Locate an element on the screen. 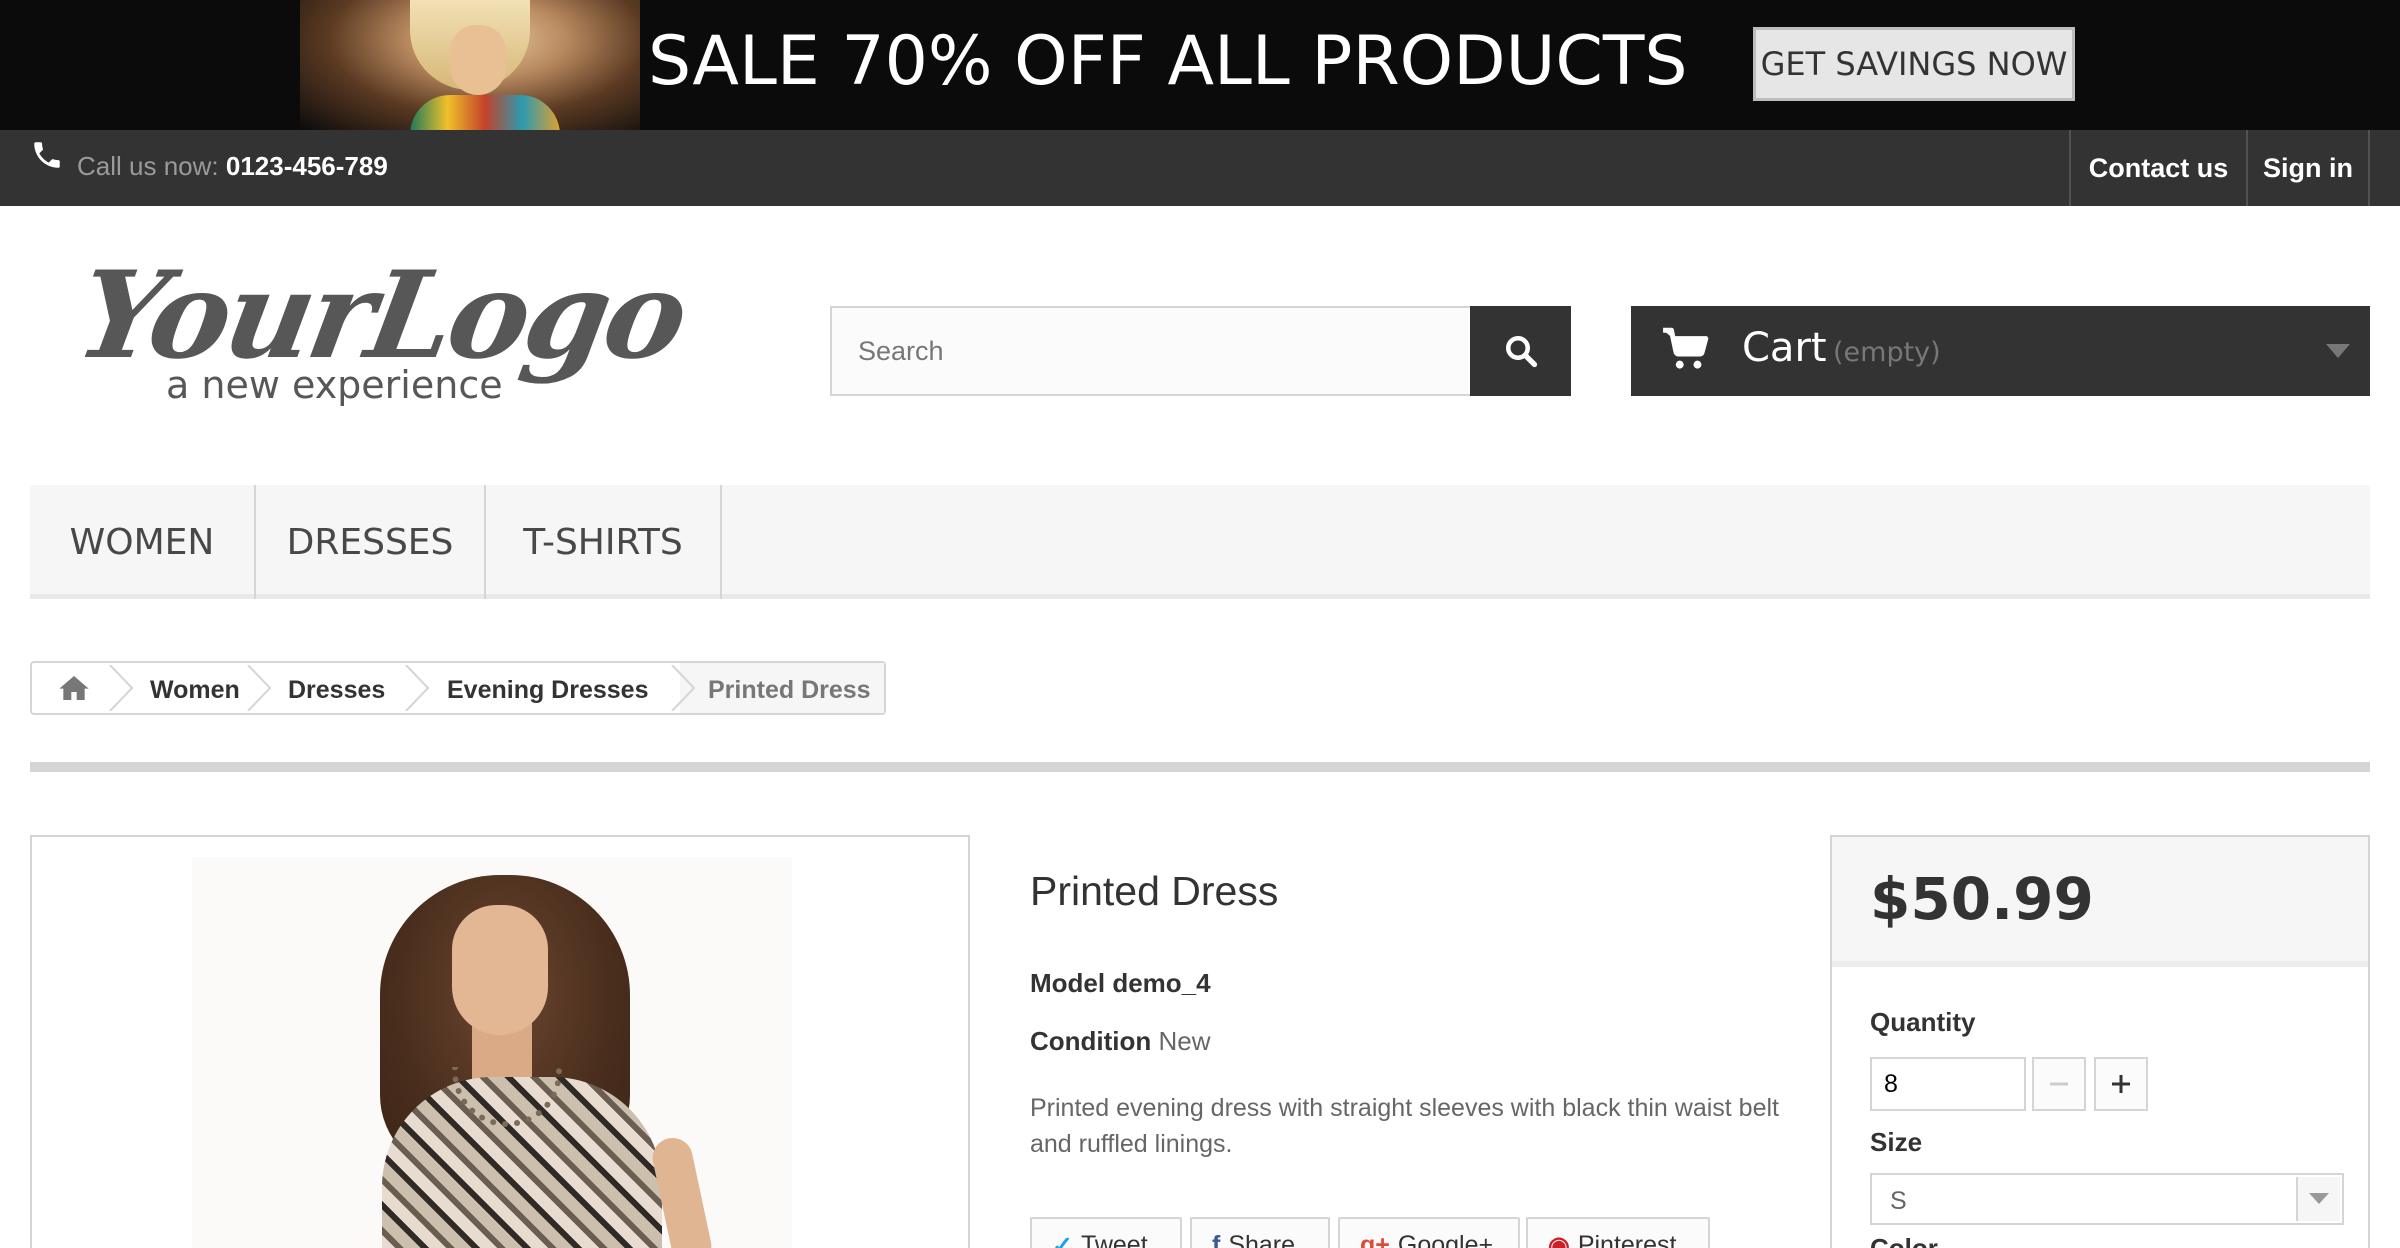 The width and height of the screenshot is (2400, 1248). google-plus-button: g+ Google+ is located at coordinates (1429, 1232).